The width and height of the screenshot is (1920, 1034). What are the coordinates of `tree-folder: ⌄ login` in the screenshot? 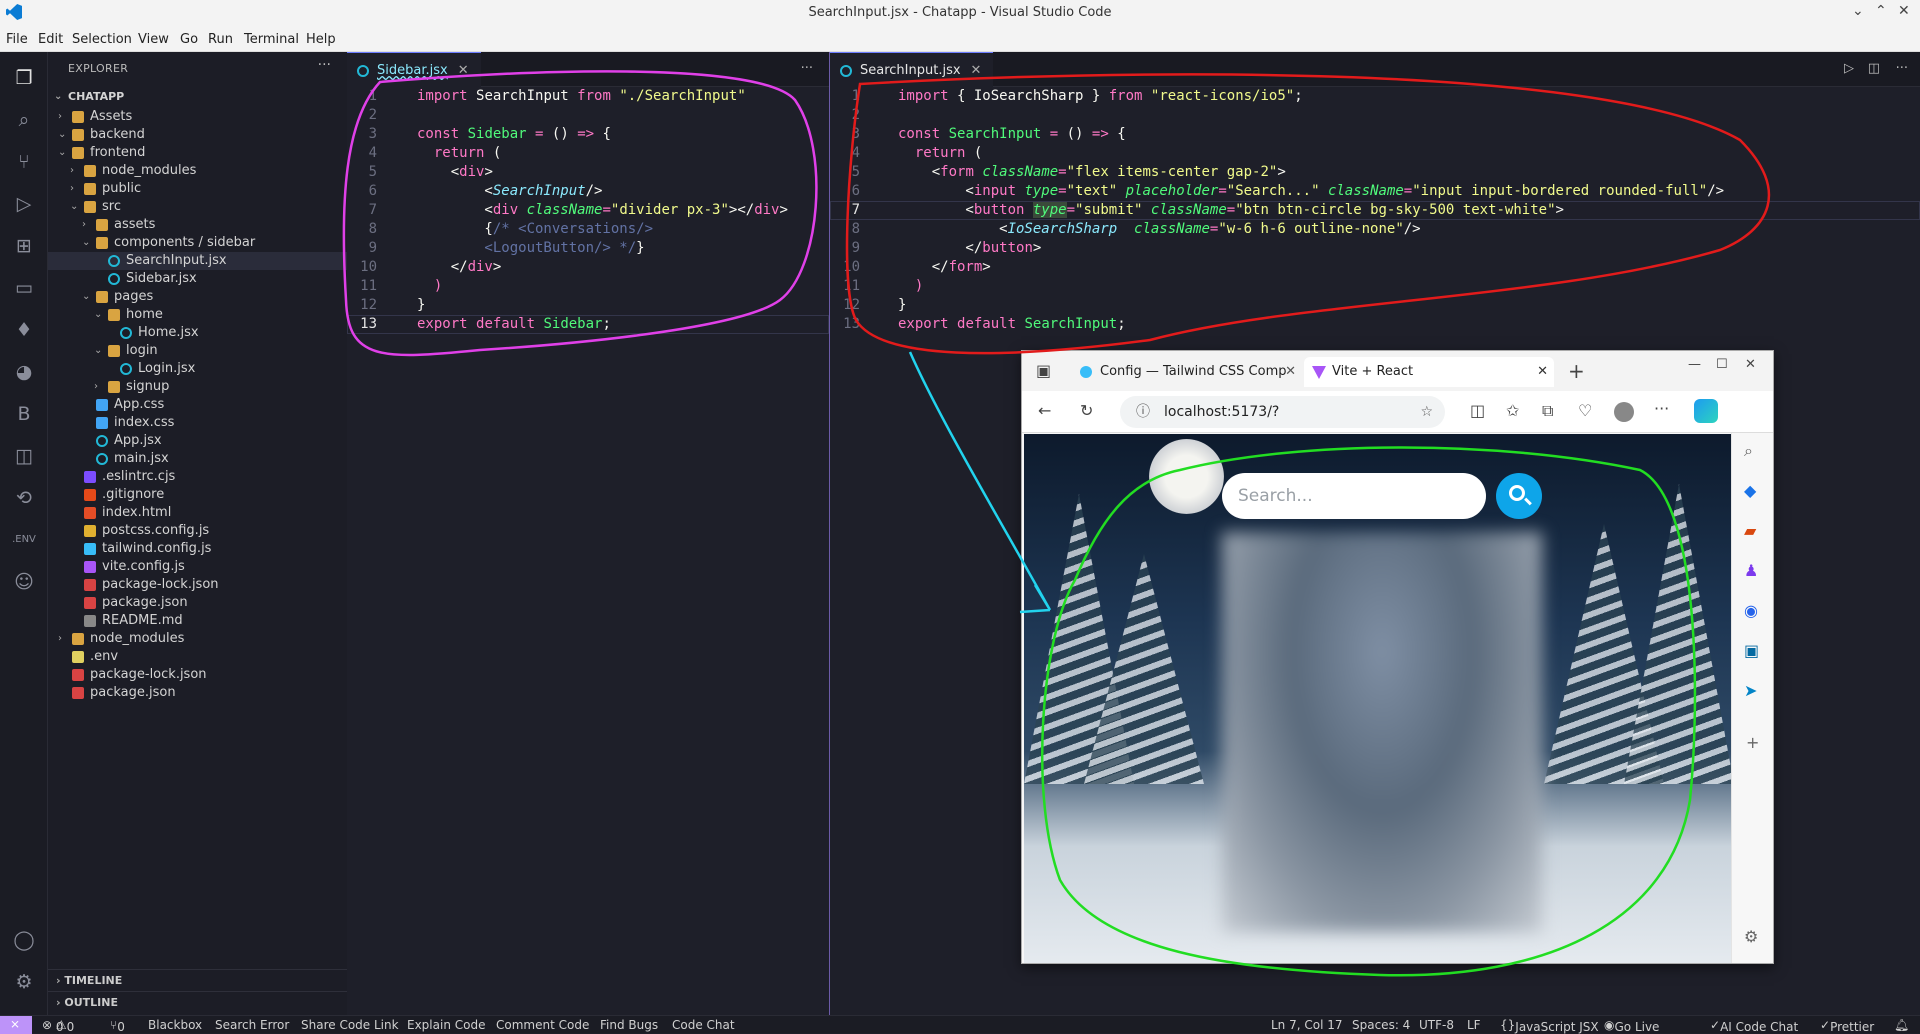 It's located at (197, 351).